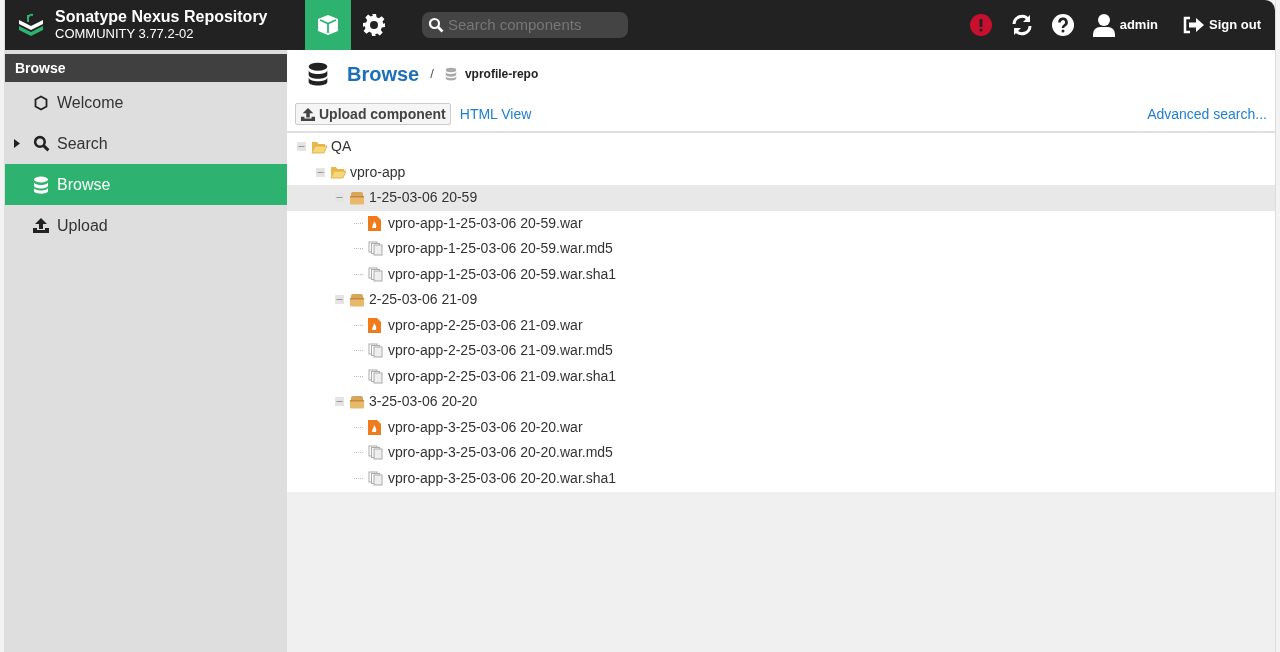 The width and height of the screenshot is (1280, 652). I want to click on tree-node-label: 2-25-03-06 21-09, so click(423, 300).